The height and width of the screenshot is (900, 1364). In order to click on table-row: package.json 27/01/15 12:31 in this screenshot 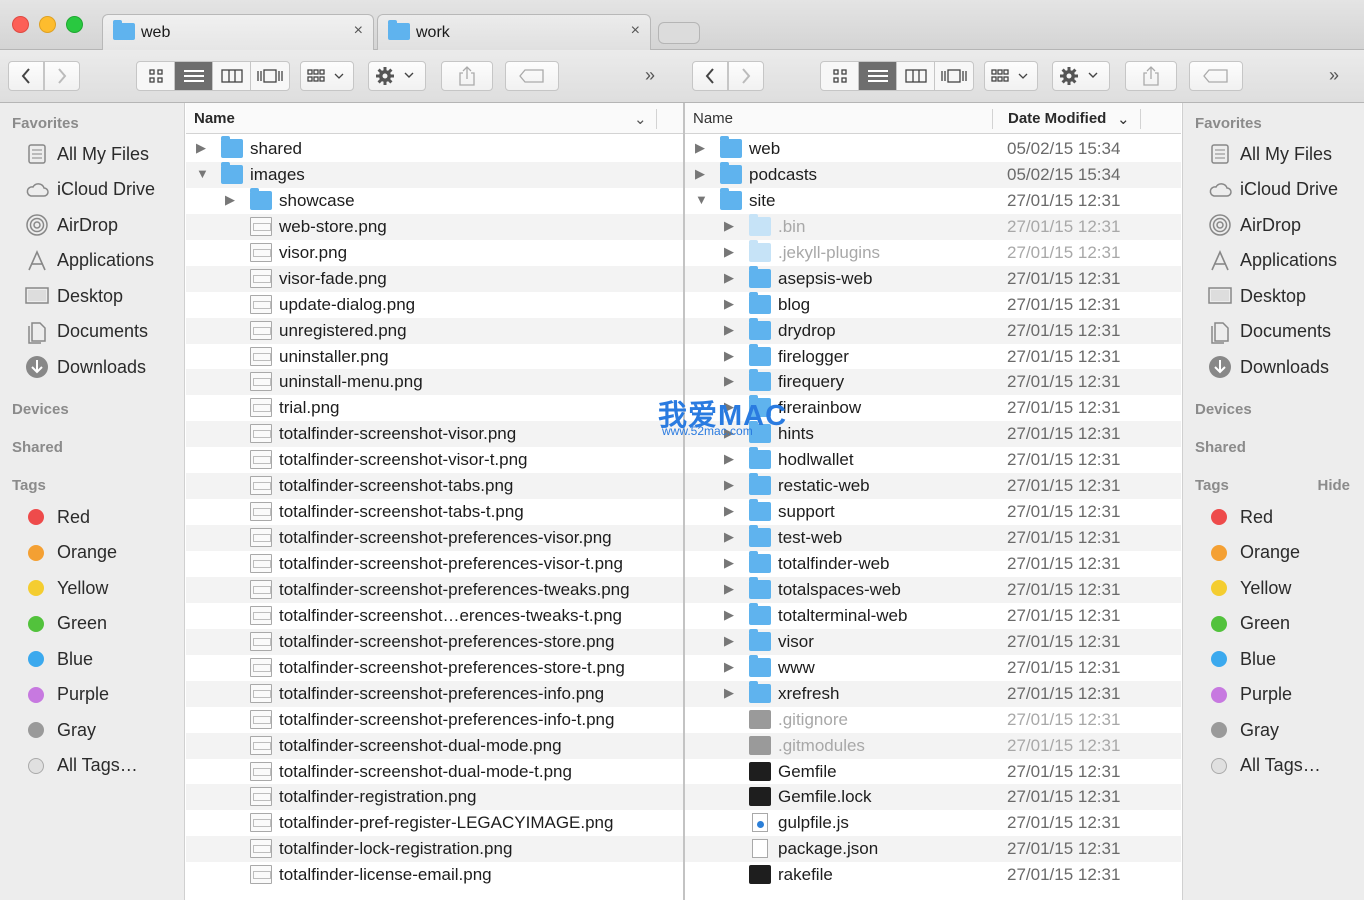, I will do `click(933, 849)`.